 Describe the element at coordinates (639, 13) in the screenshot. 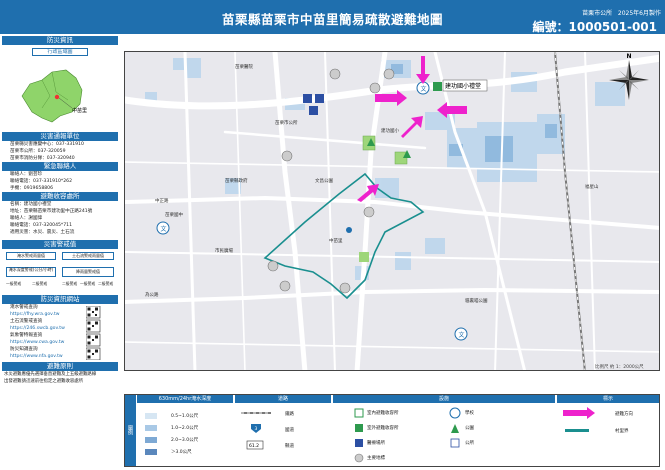

I see `date: 2025年6月製作` at that location.